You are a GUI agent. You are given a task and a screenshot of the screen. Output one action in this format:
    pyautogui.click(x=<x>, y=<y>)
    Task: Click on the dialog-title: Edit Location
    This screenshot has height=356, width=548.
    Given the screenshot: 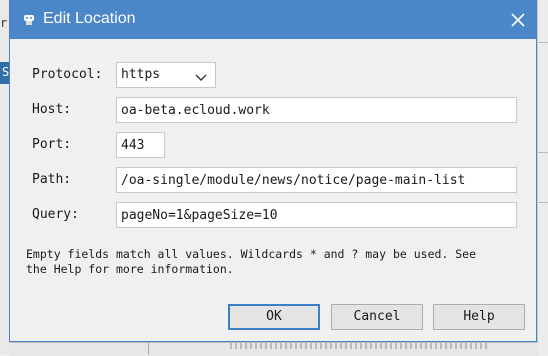 What is the action you would take?
    pyautogui.click(x=89, y=18)
    